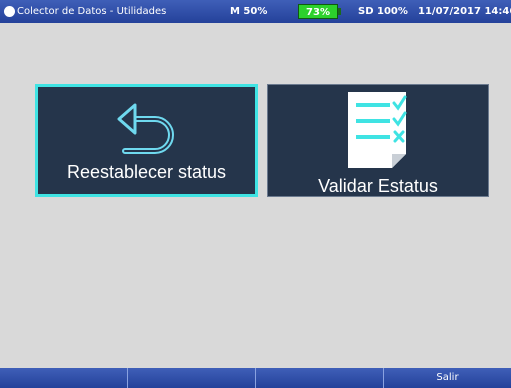 Image resolution: width=511 pixels, height=388 pixels. I want to click on softkey-bar: Salir, so click(255, 378).